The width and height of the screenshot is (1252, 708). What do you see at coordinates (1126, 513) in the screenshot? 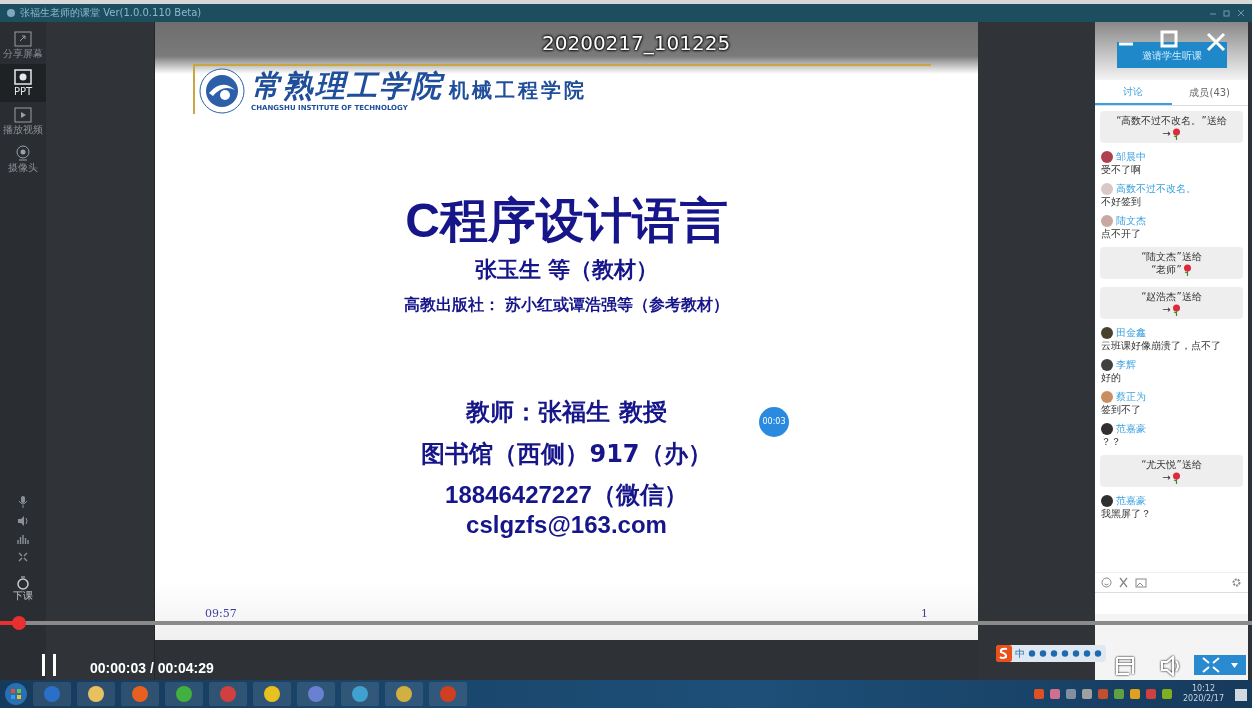
I see `message-text: 我黑屏了？` at bounding box center [1126, 513].